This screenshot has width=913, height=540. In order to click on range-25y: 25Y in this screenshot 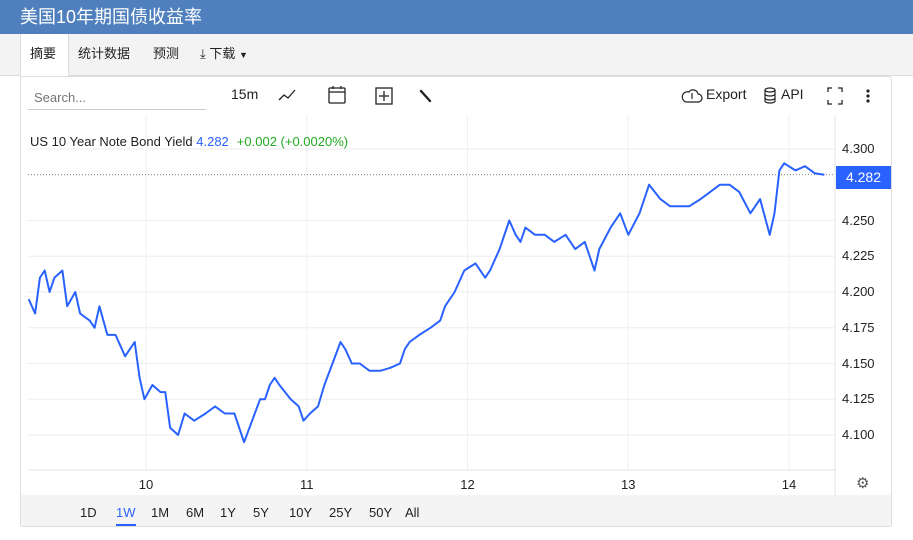, I will do `click(340, 512)`.